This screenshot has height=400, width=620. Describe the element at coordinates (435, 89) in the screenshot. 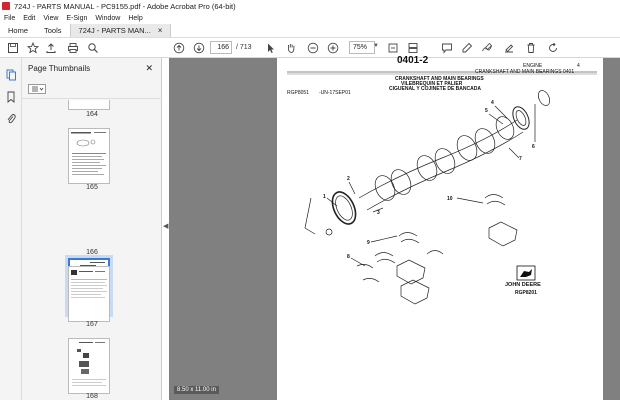

I see `title-es: CIGUENAL Y COJINETE DE BANCADA` at that location.